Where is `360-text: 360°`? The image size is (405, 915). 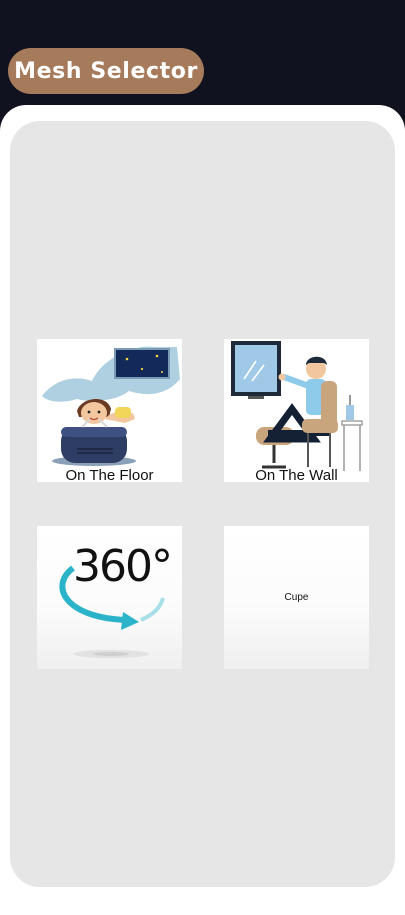 360-text: 360° is located at coordinates (123, 566).